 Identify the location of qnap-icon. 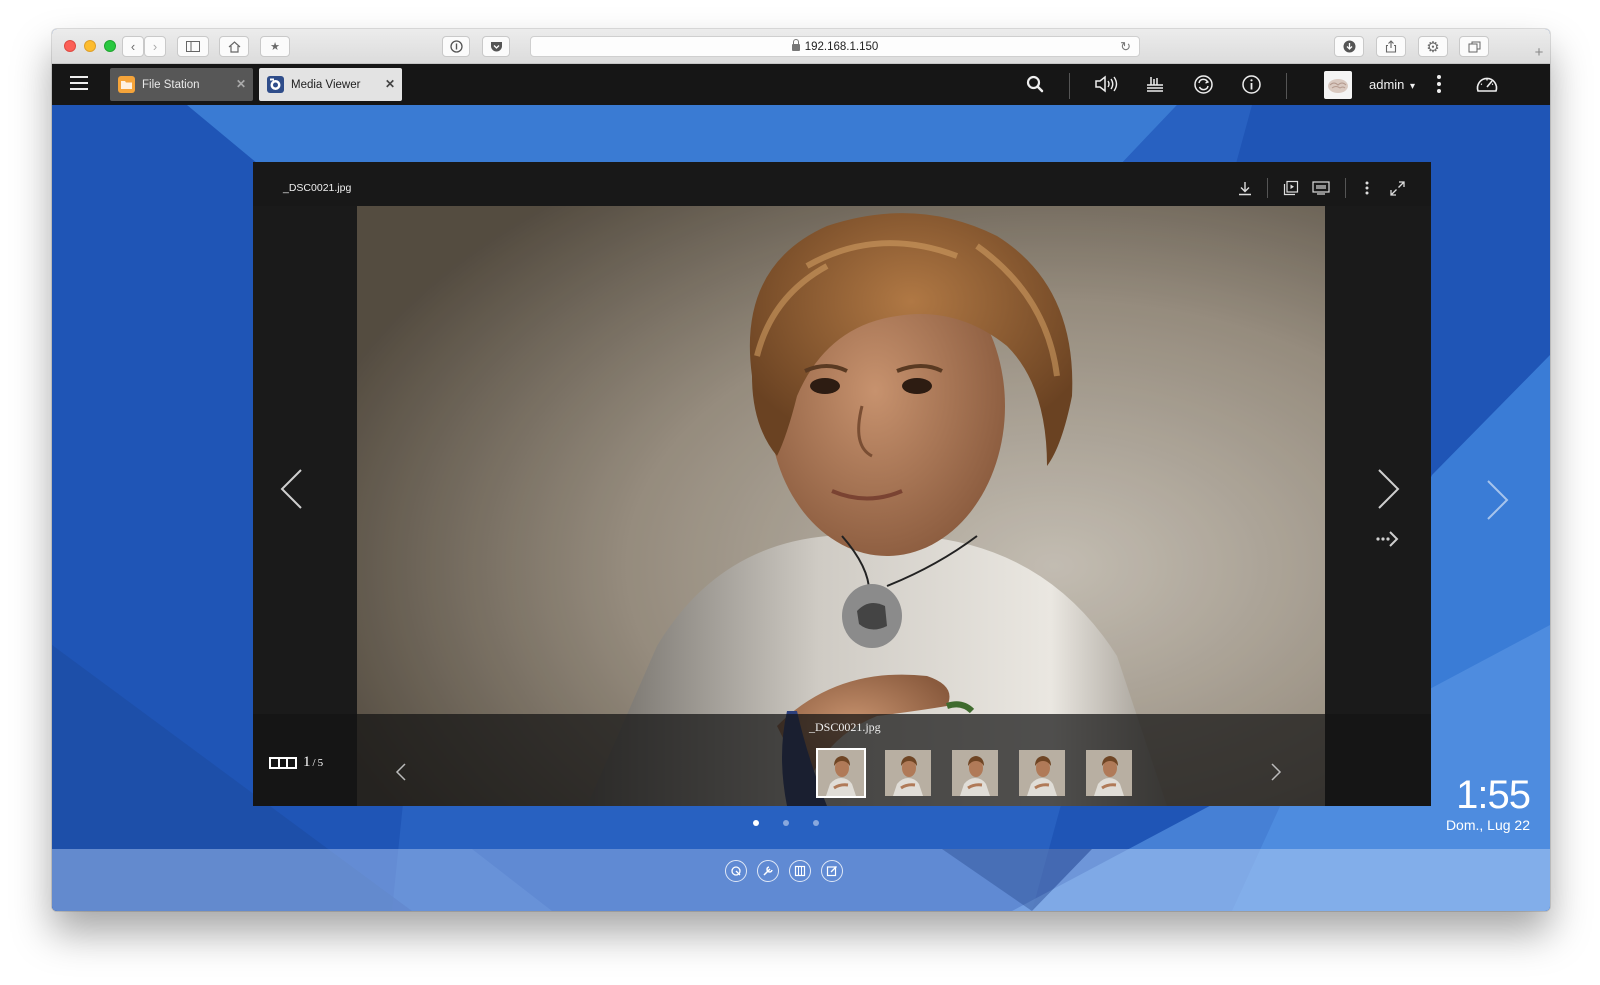
(736, 871).